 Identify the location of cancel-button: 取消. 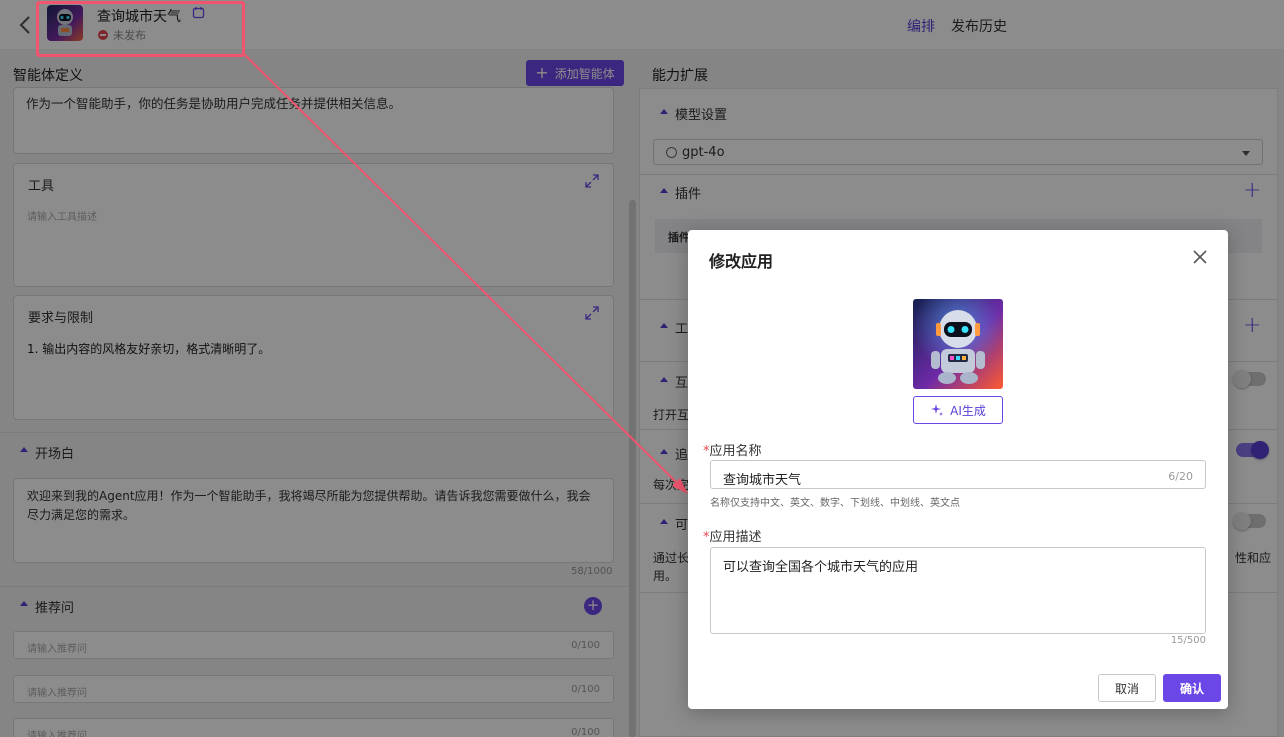
(1127, 688).